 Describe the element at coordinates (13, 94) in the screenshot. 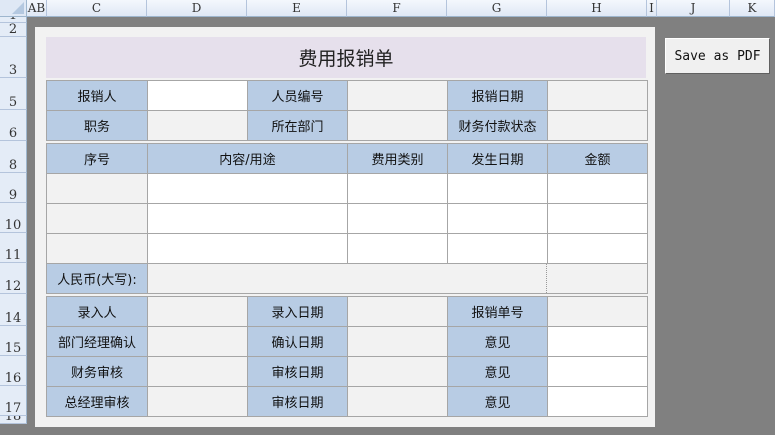

I see `row-header-5: 5` at that location.